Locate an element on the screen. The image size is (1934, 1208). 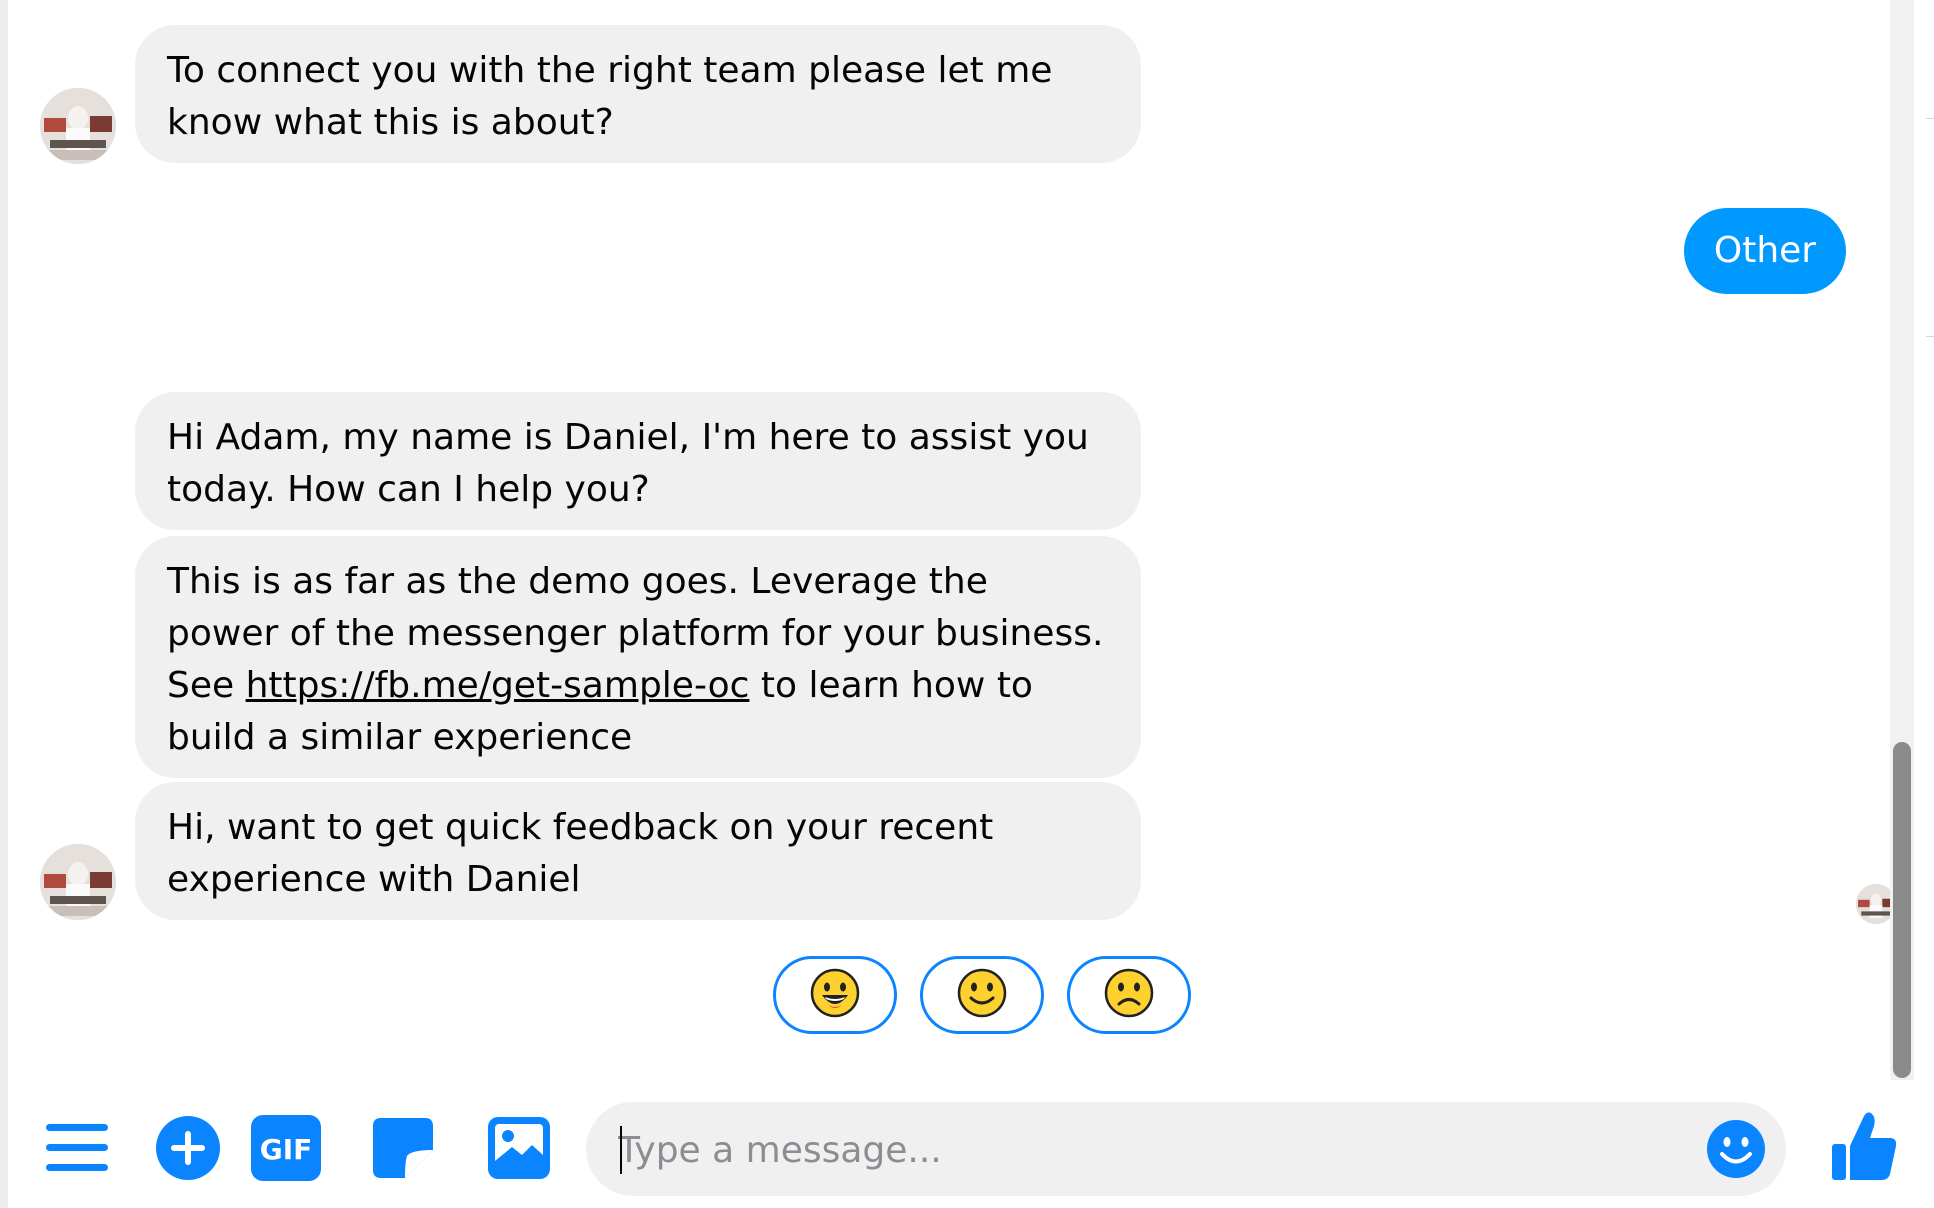
quick-reply-great is located at coordinates (835, 995).